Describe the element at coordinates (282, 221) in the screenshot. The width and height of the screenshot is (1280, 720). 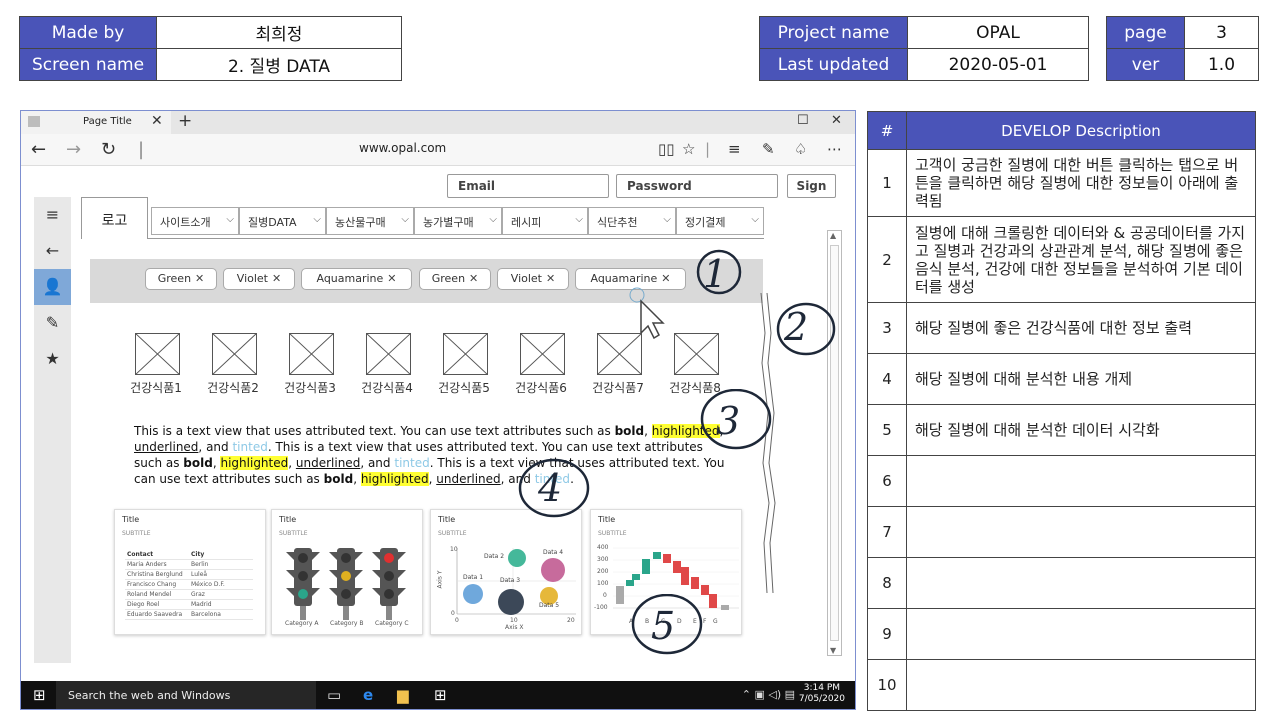
I see `menu-disease-data: 질병DATA ⌵` at that location.